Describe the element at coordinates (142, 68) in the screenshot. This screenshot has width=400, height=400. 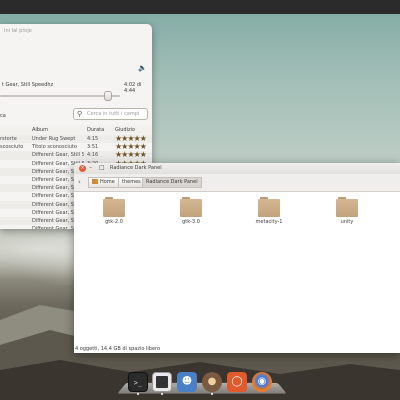
I see `volume-icon: 🔈` at that location.